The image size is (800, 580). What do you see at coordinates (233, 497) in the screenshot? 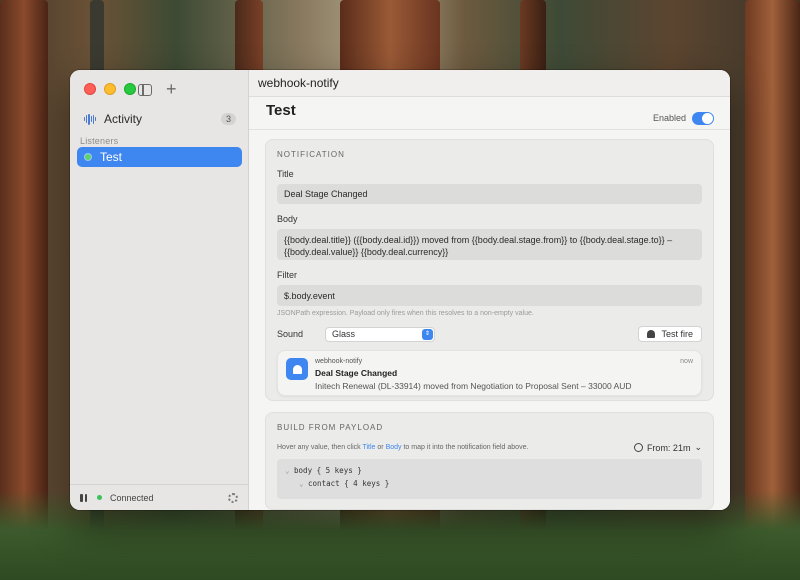
I see `gear-icon` at bounding box center [233, 497].